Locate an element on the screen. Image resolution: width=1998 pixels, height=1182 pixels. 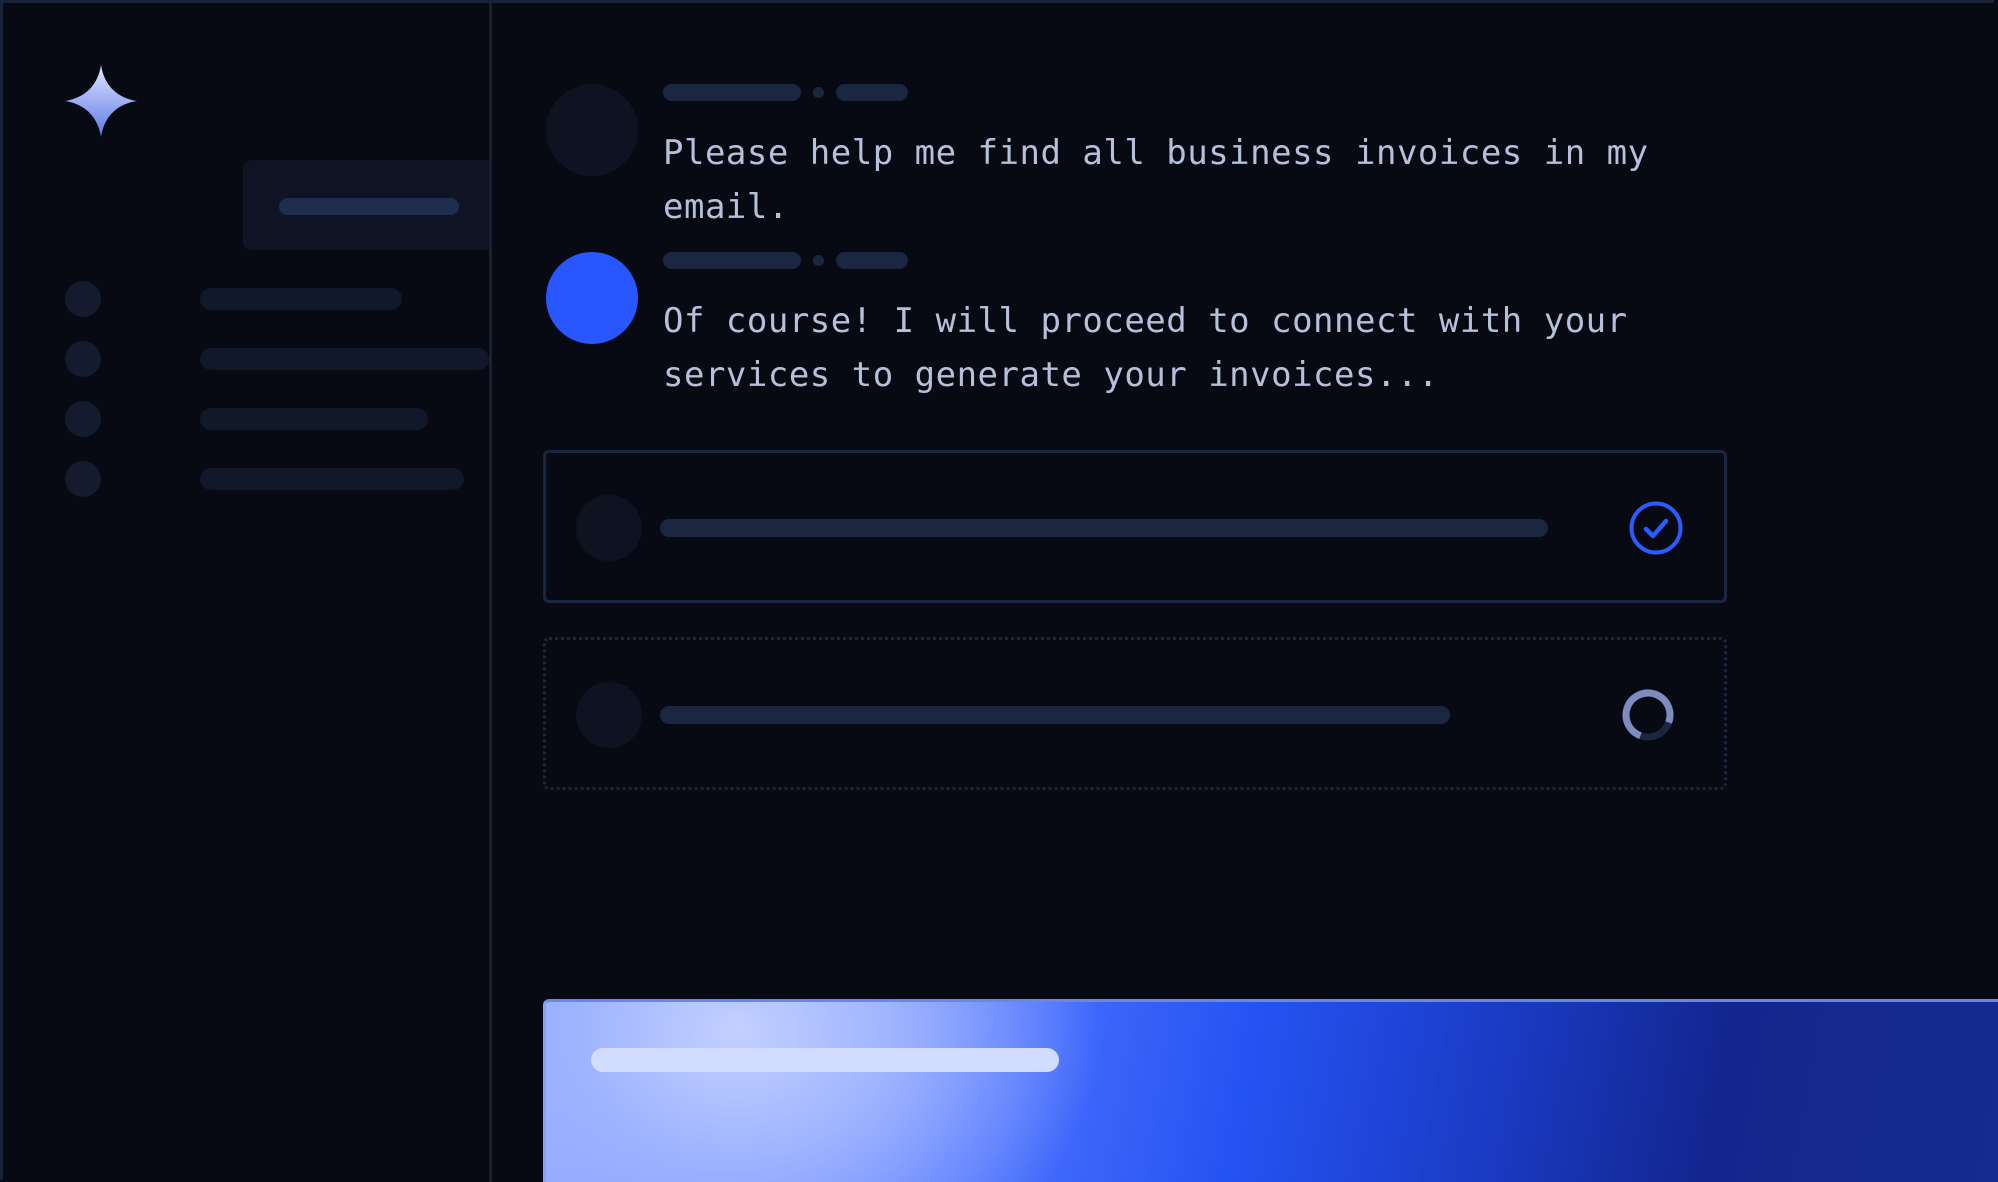
spinner-icon is located at coordinates (1648, 715).